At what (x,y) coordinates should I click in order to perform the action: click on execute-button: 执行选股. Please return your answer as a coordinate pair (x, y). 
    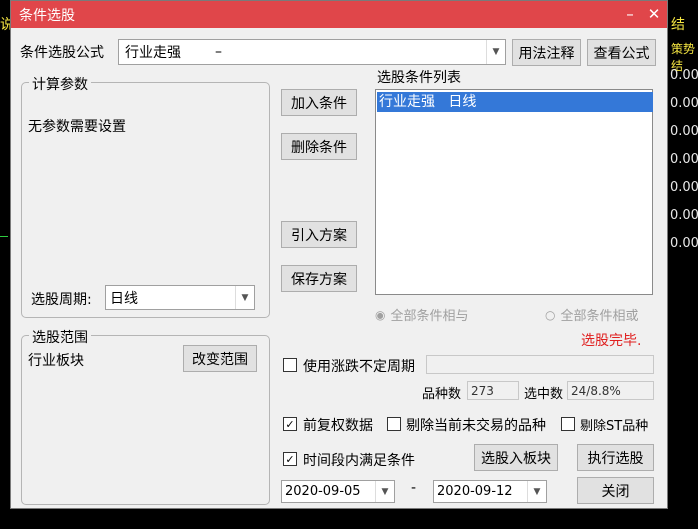
    Looking at the image, I should click on (615, 457).